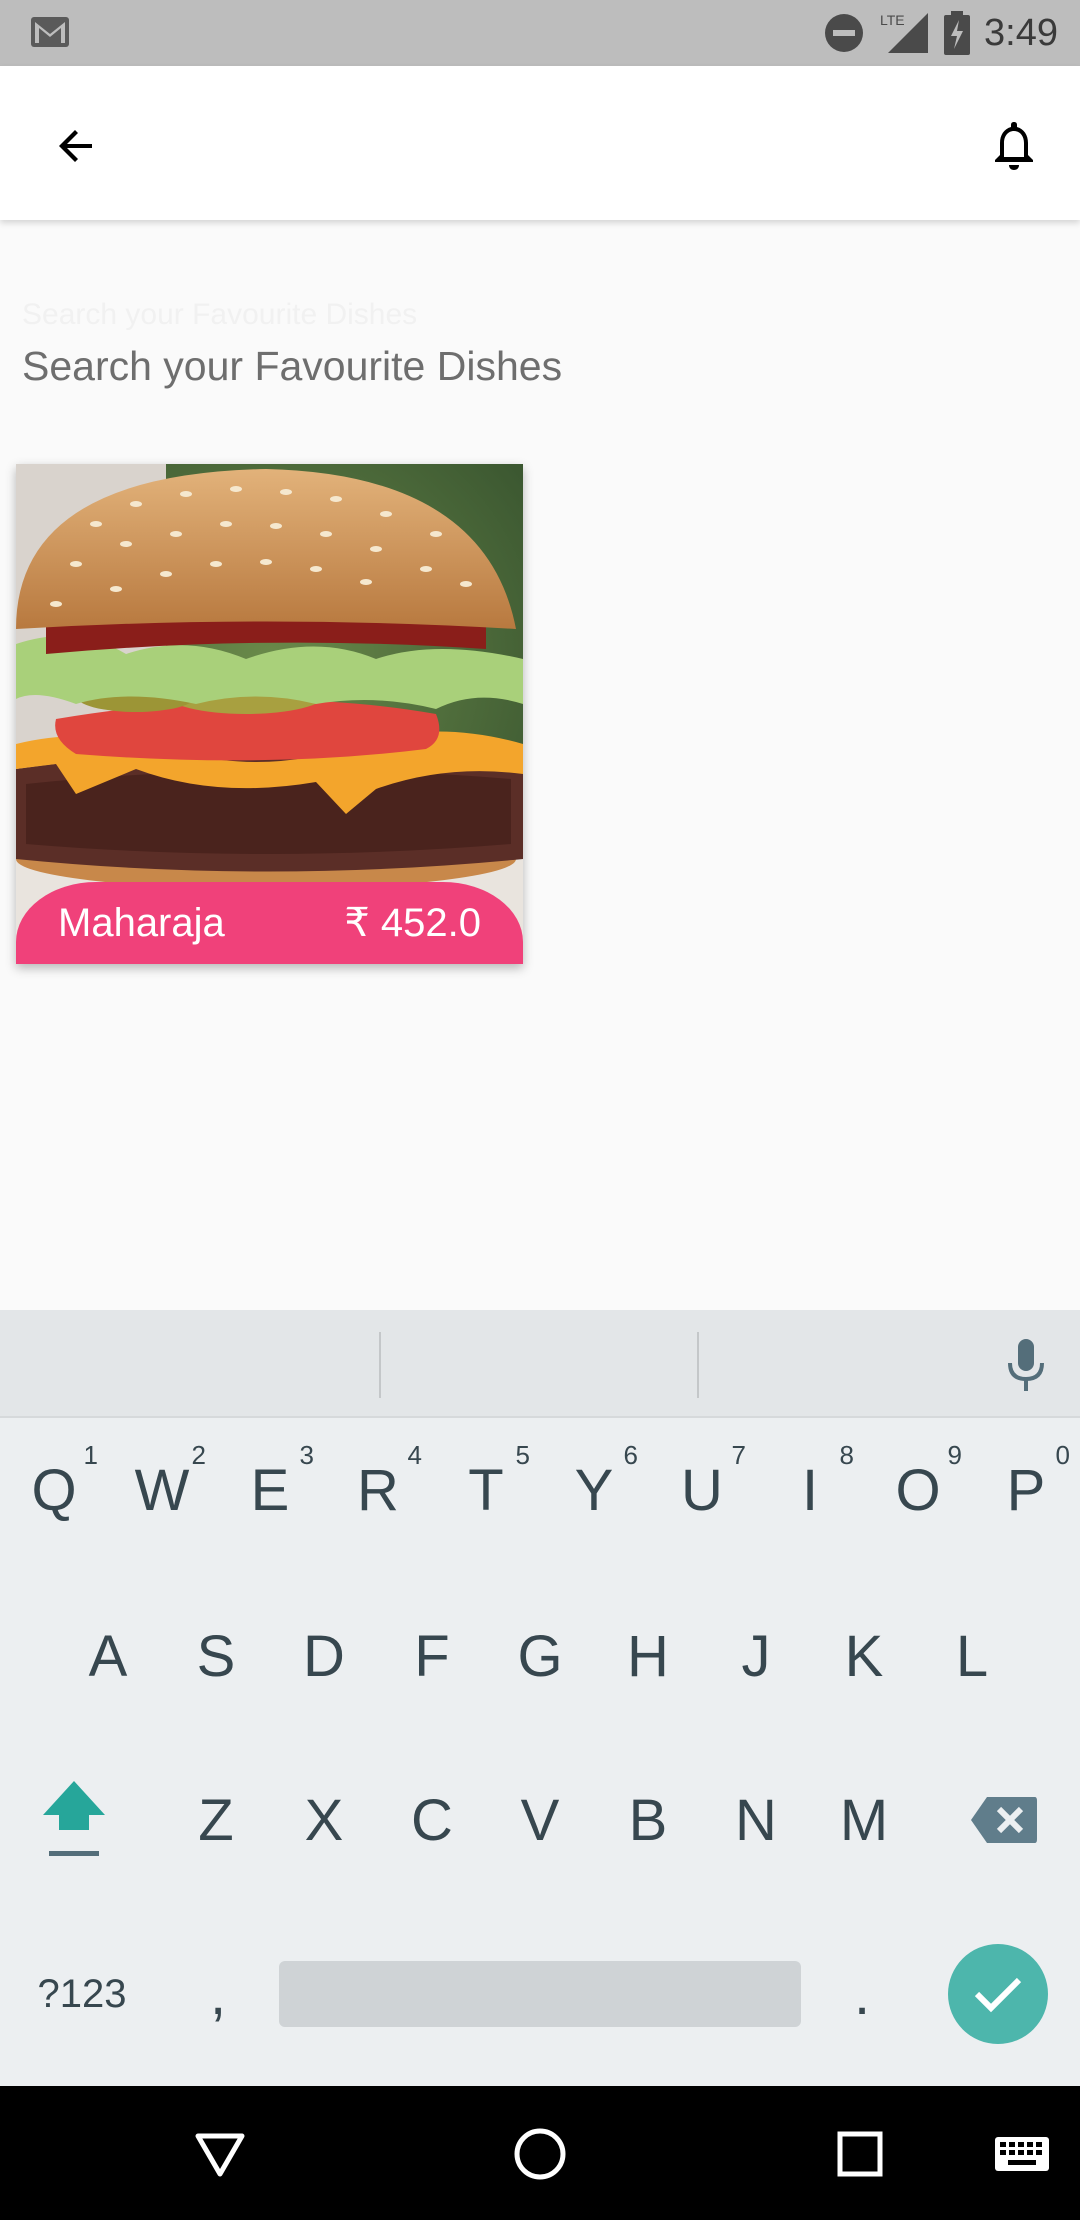 The image size is (1080, 2220). What do you see at coordinates (756, 1656) in the screenshot?
I see `key-j: J` at bounding box center [756, 1656].